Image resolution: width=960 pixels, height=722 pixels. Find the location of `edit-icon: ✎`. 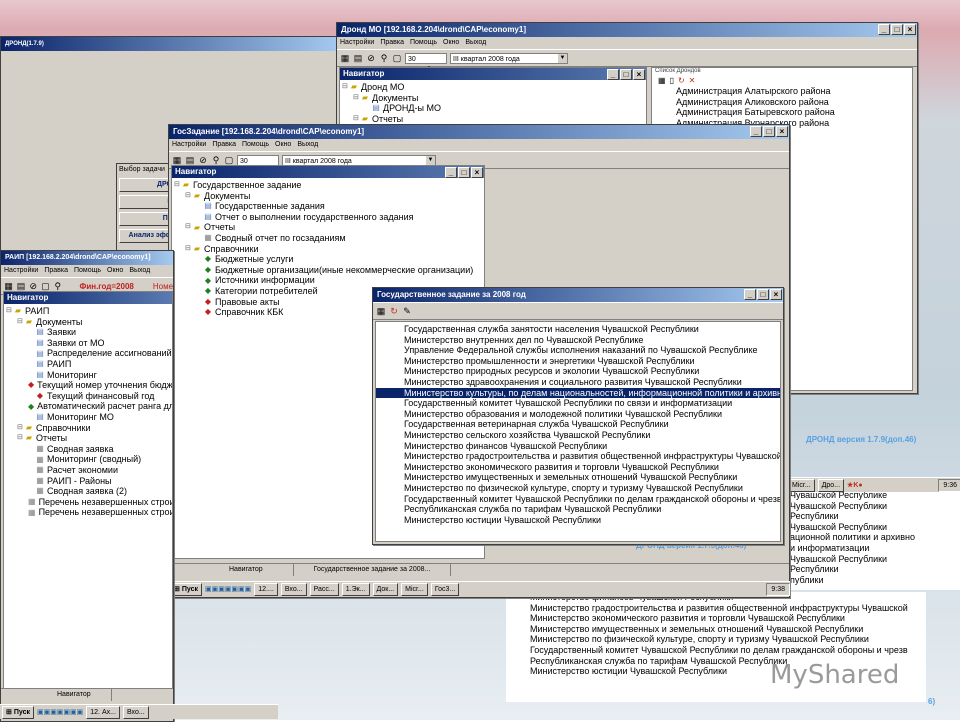

edit-icon: ✎ is located at coordinates (407, 311).